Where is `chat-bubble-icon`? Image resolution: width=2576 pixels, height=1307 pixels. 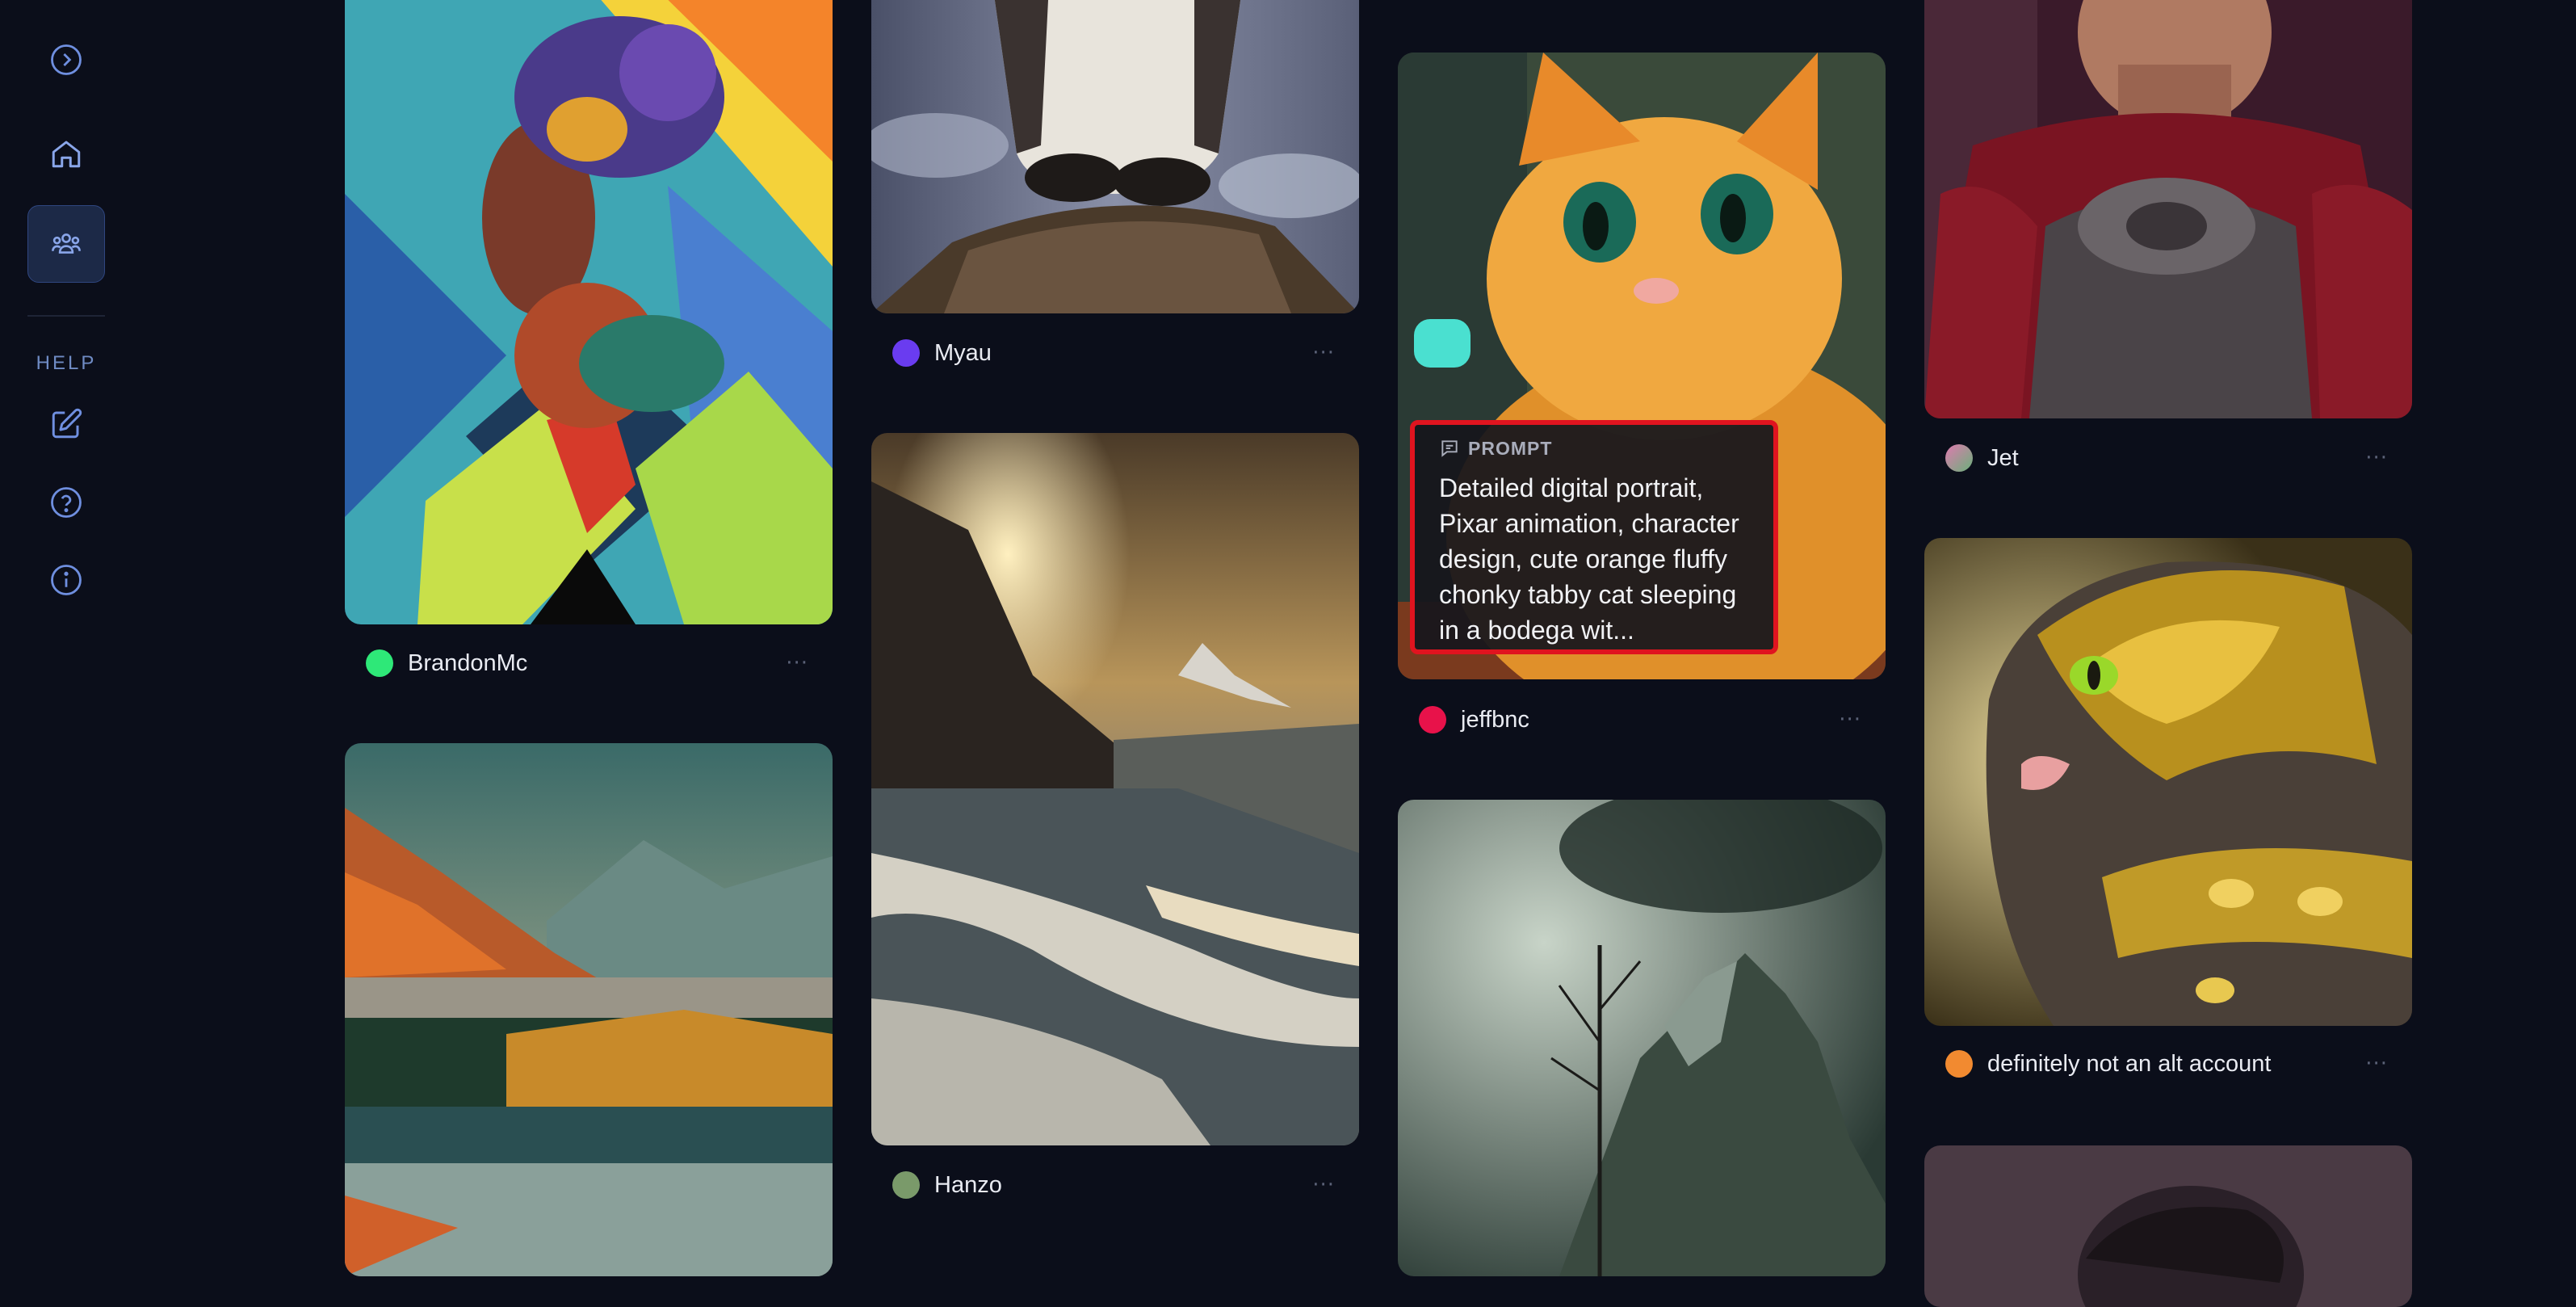
chat-bubble-icon is located at coordinates (1449, 449).